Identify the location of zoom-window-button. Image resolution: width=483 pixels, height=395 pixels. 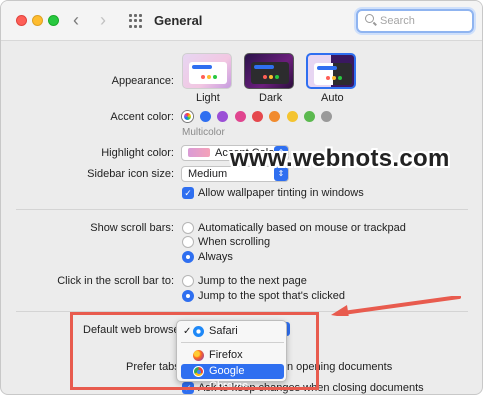
(53, 20).